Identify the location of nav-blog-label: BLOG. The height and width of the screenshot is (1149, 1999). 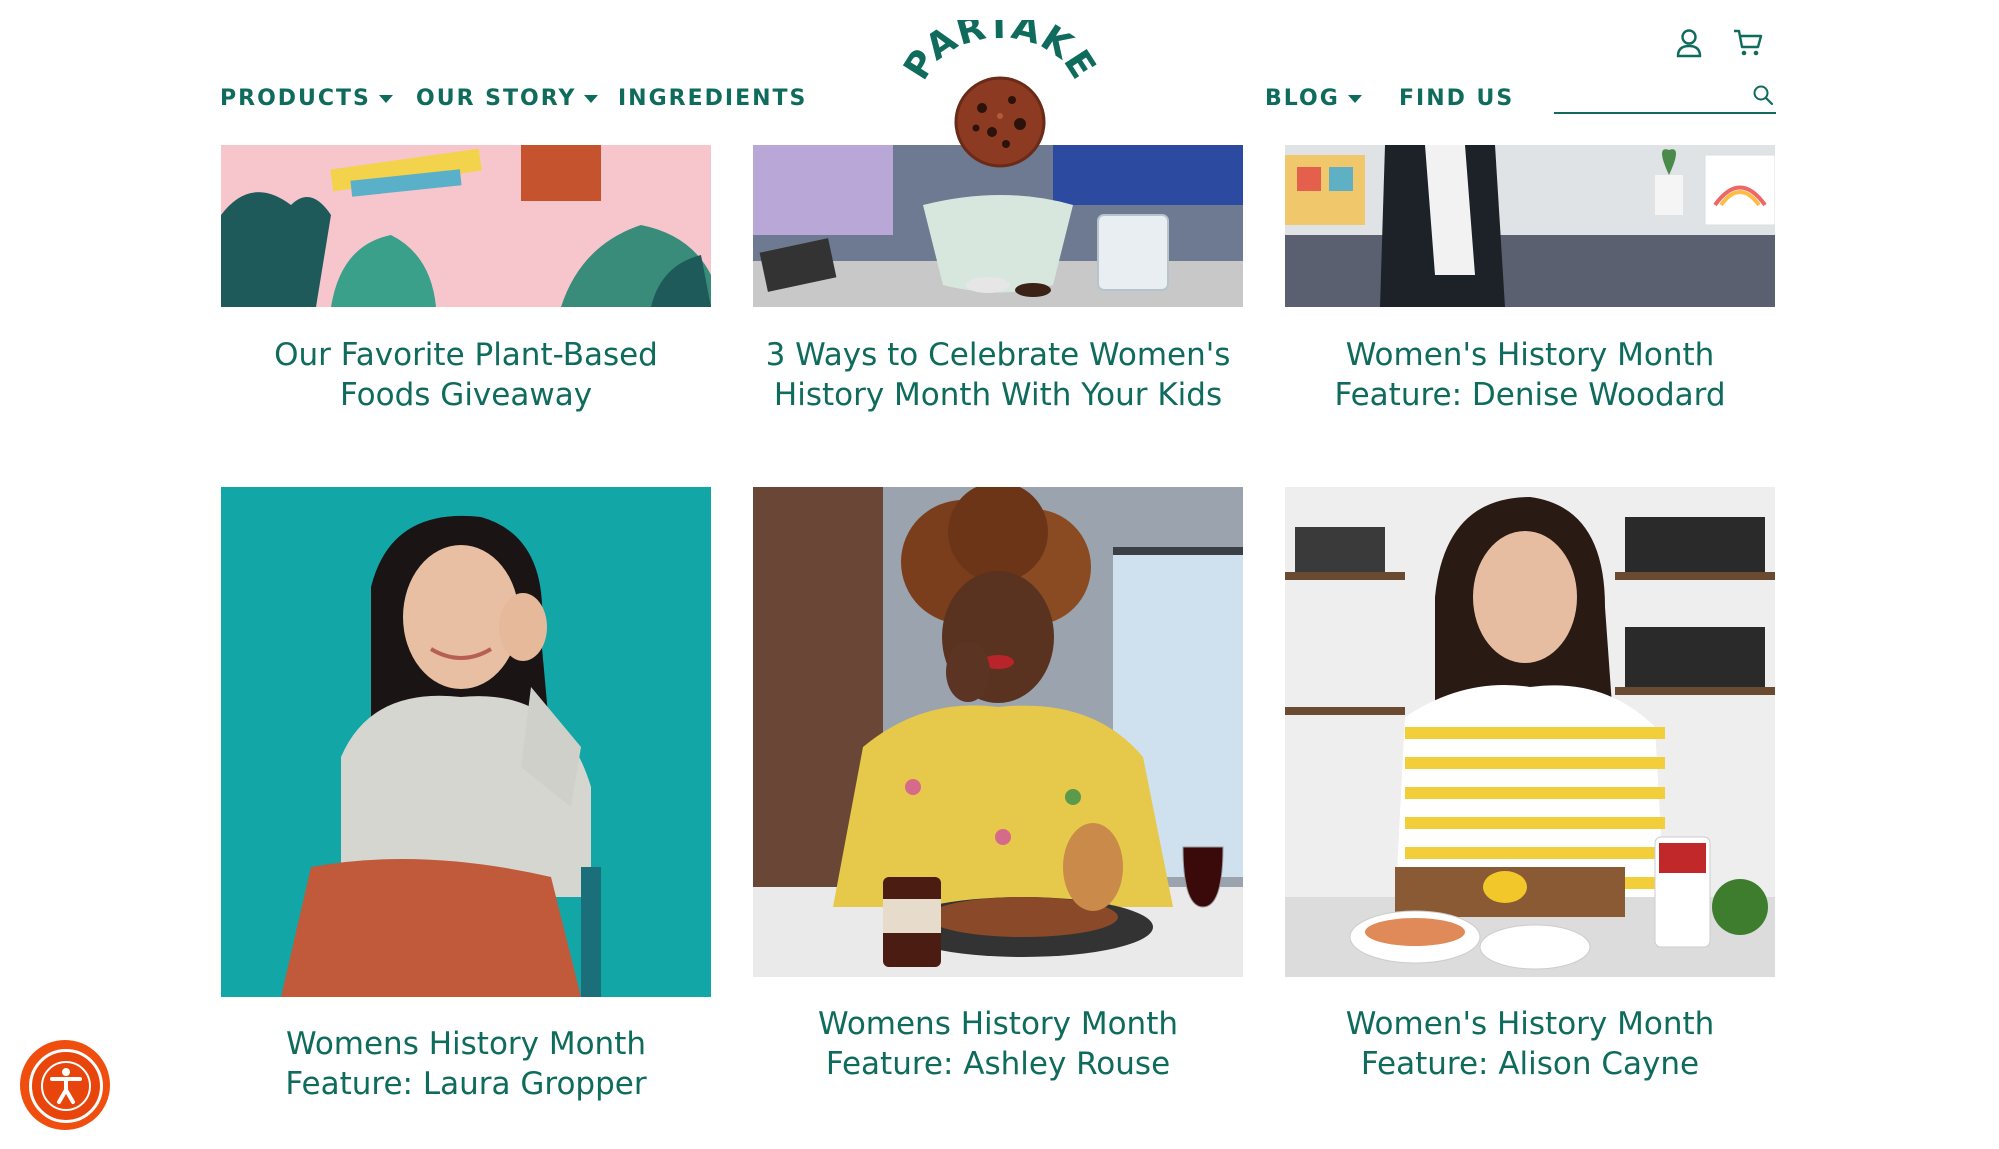
(1302, 98).